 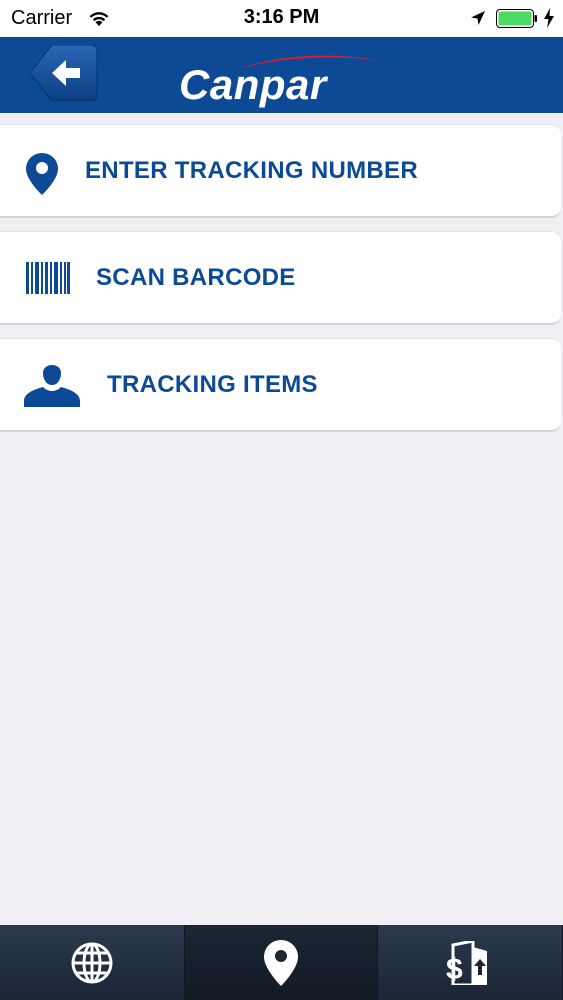 I want to click on logo-text: Canpar, so click(x=253, y=84).